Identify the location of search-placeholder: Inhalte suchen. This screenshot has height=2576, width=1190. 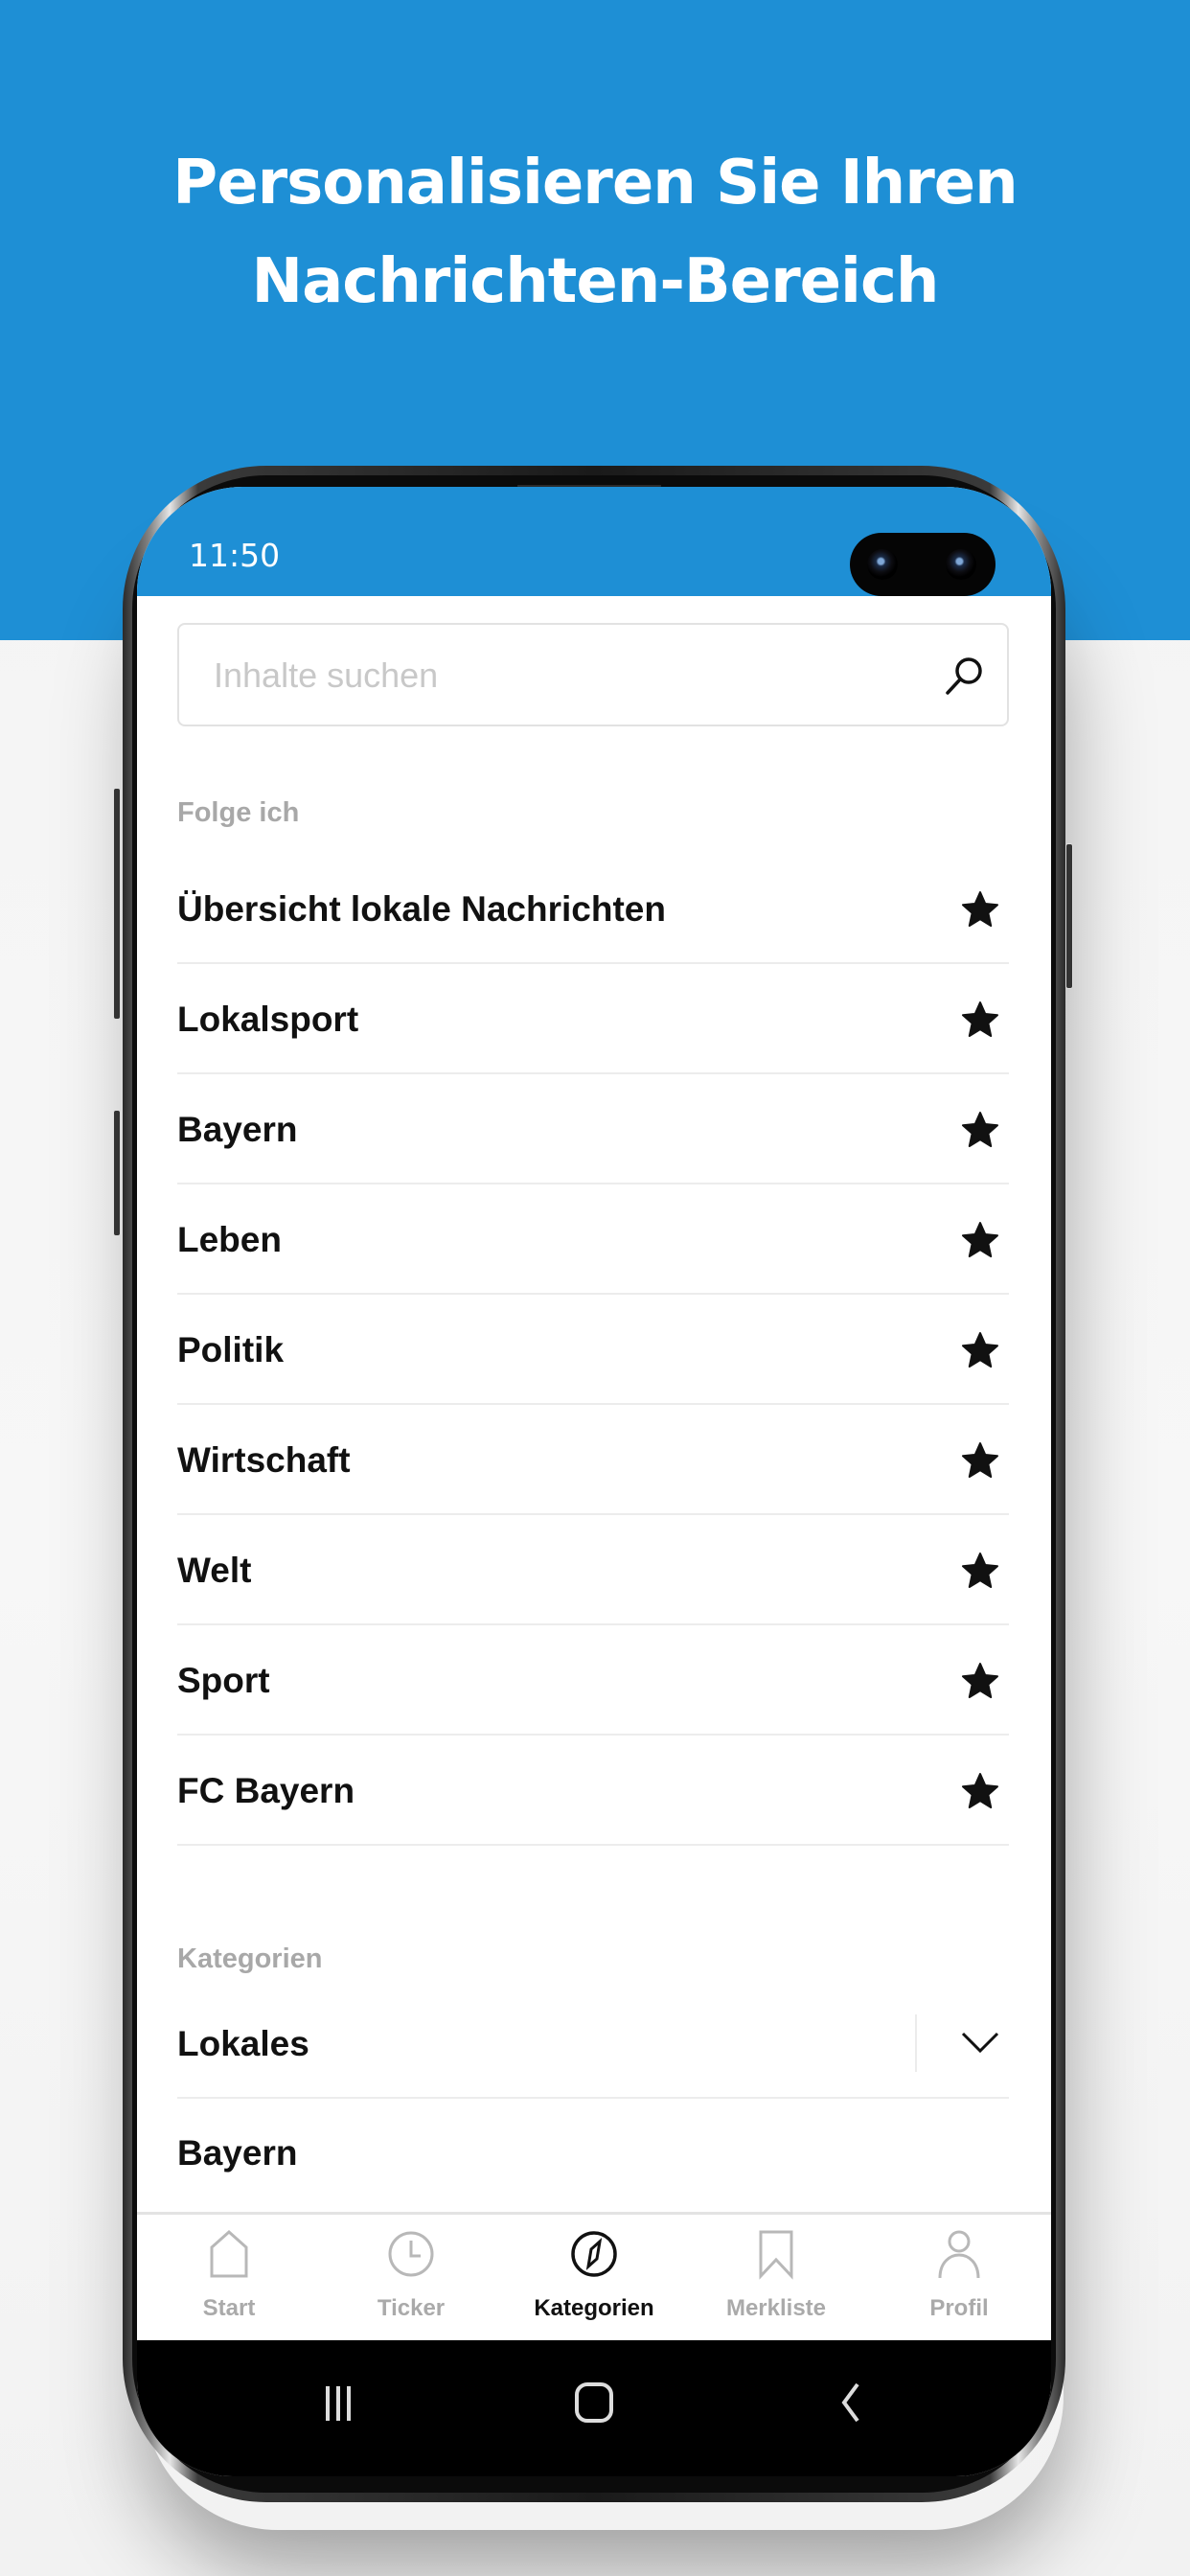
(326, 675).